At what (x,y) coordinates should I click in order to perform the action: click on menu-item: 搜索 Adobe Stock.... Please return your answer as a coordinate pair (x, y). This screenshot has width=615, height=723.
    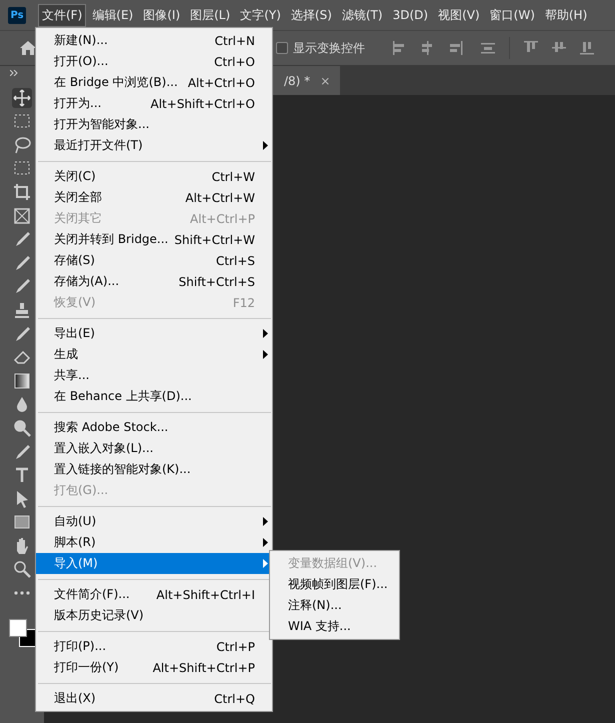
    Looking at the image, I should click on (154, 427).